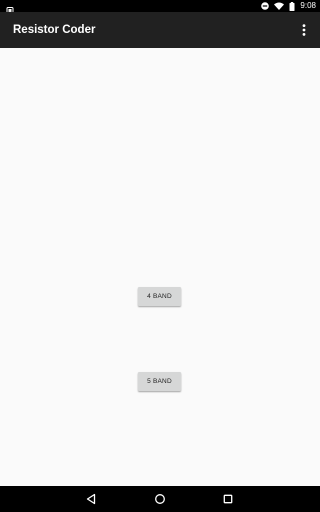 Image resolution: width=320 pixels, height=512 pixels. What do you see at coordinates (91, 499) in the screenshot?
I see `back-icon` at bounding box center [91, 499].